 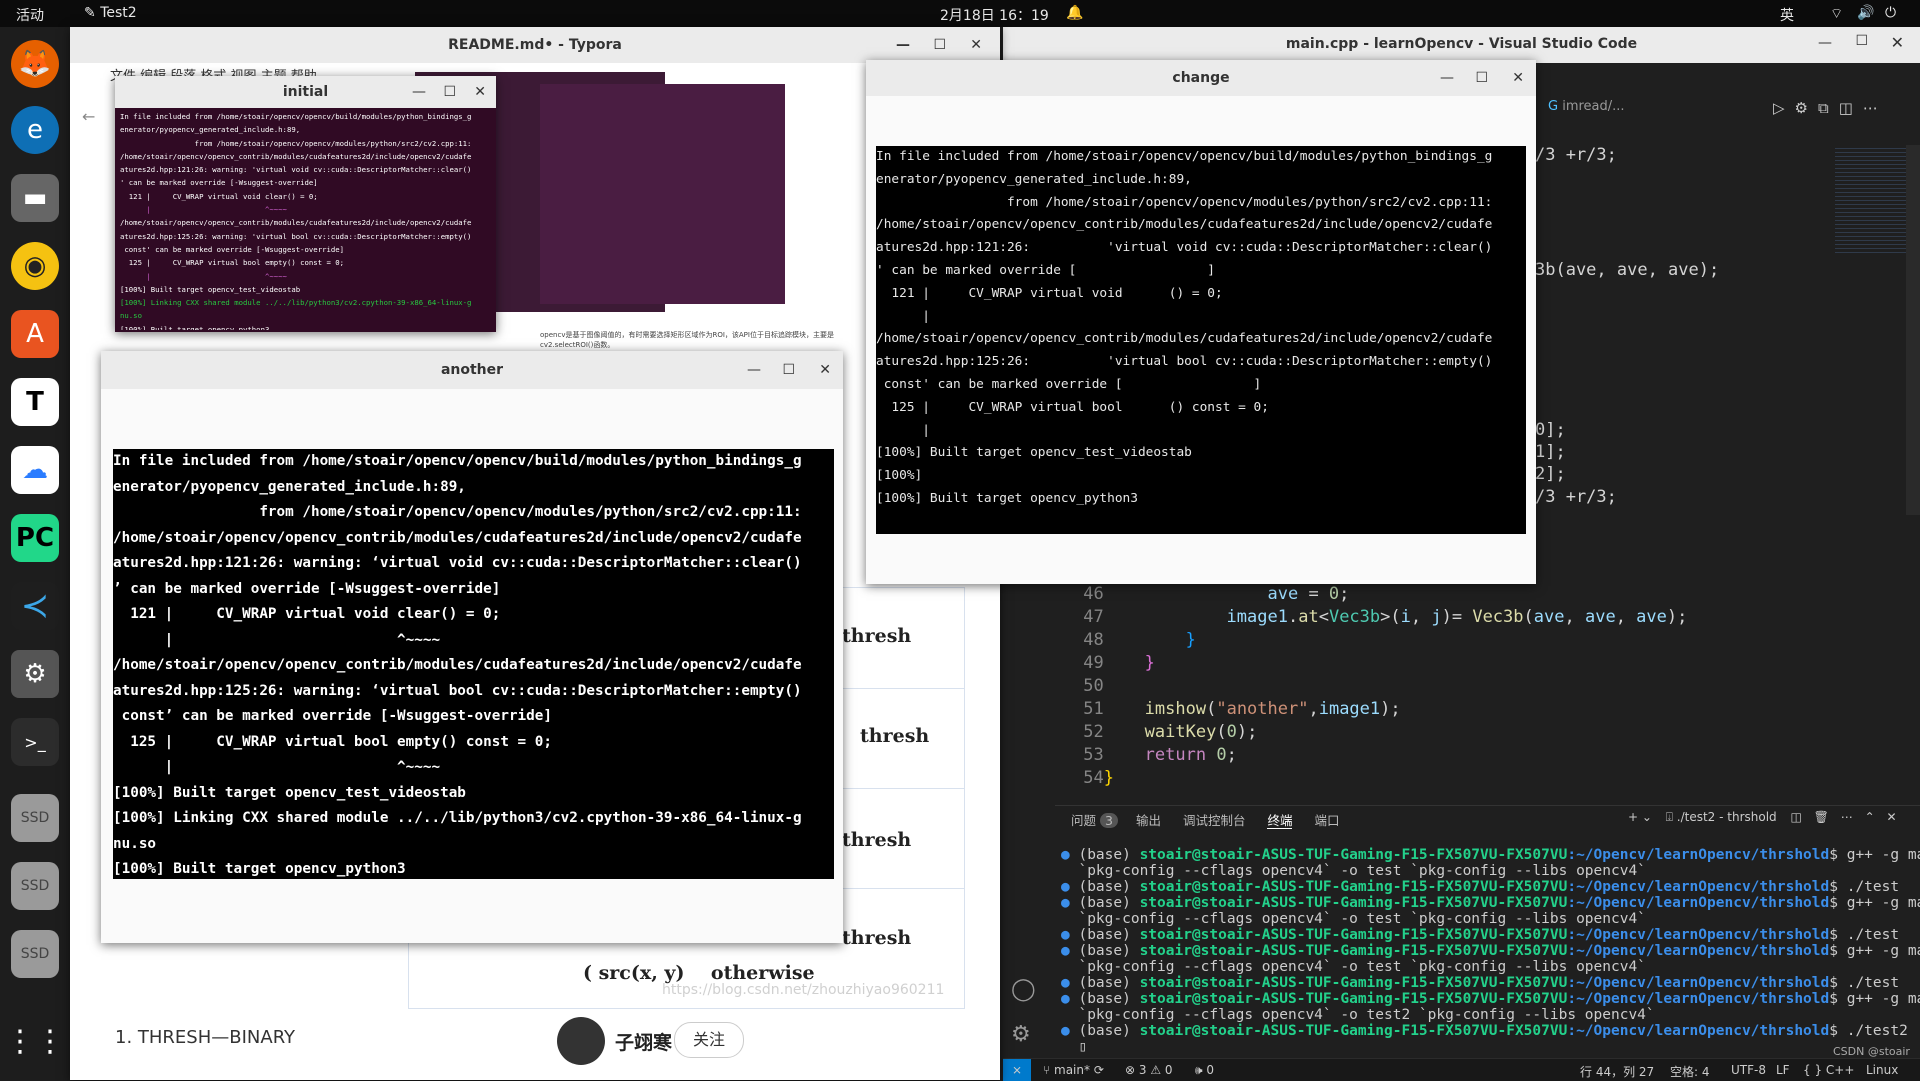 What do you see at coordinates (1148, 820) in the screenshot?
I see `tab-output: 输出` at bounding box center [1148, 820].